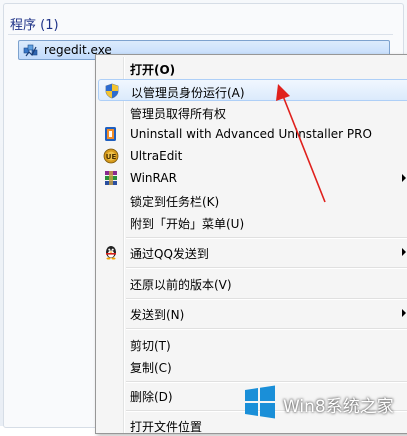  Describe the element at coordinates (188, 93) in the screenshot. I see `menu-item-label: 以管理员身份运行(A)` at that location.